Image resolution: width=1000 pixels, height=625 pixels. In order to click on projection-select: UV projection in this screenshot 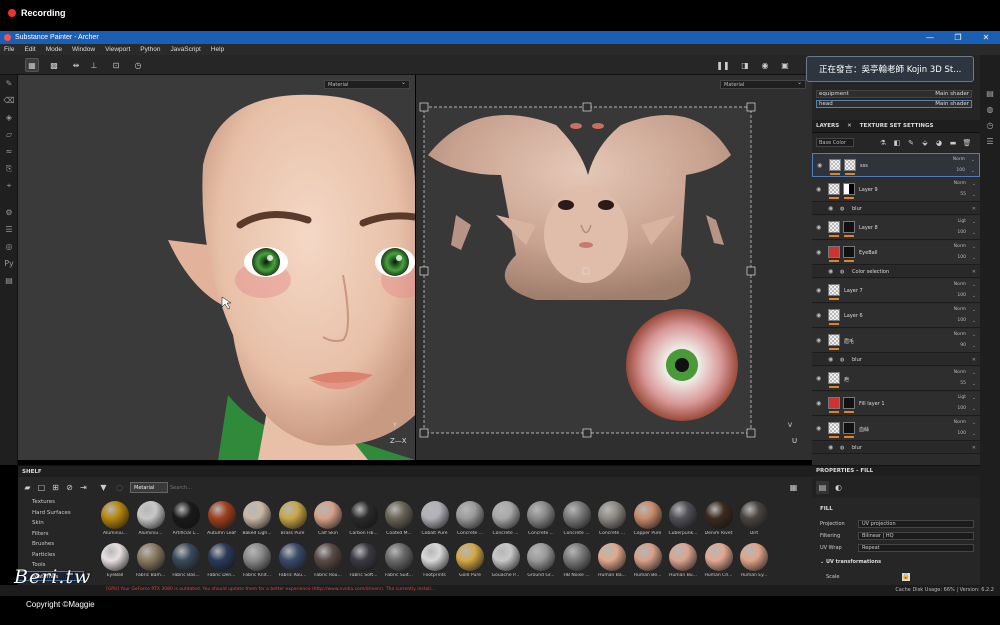, I will do `click(916, 524)`.